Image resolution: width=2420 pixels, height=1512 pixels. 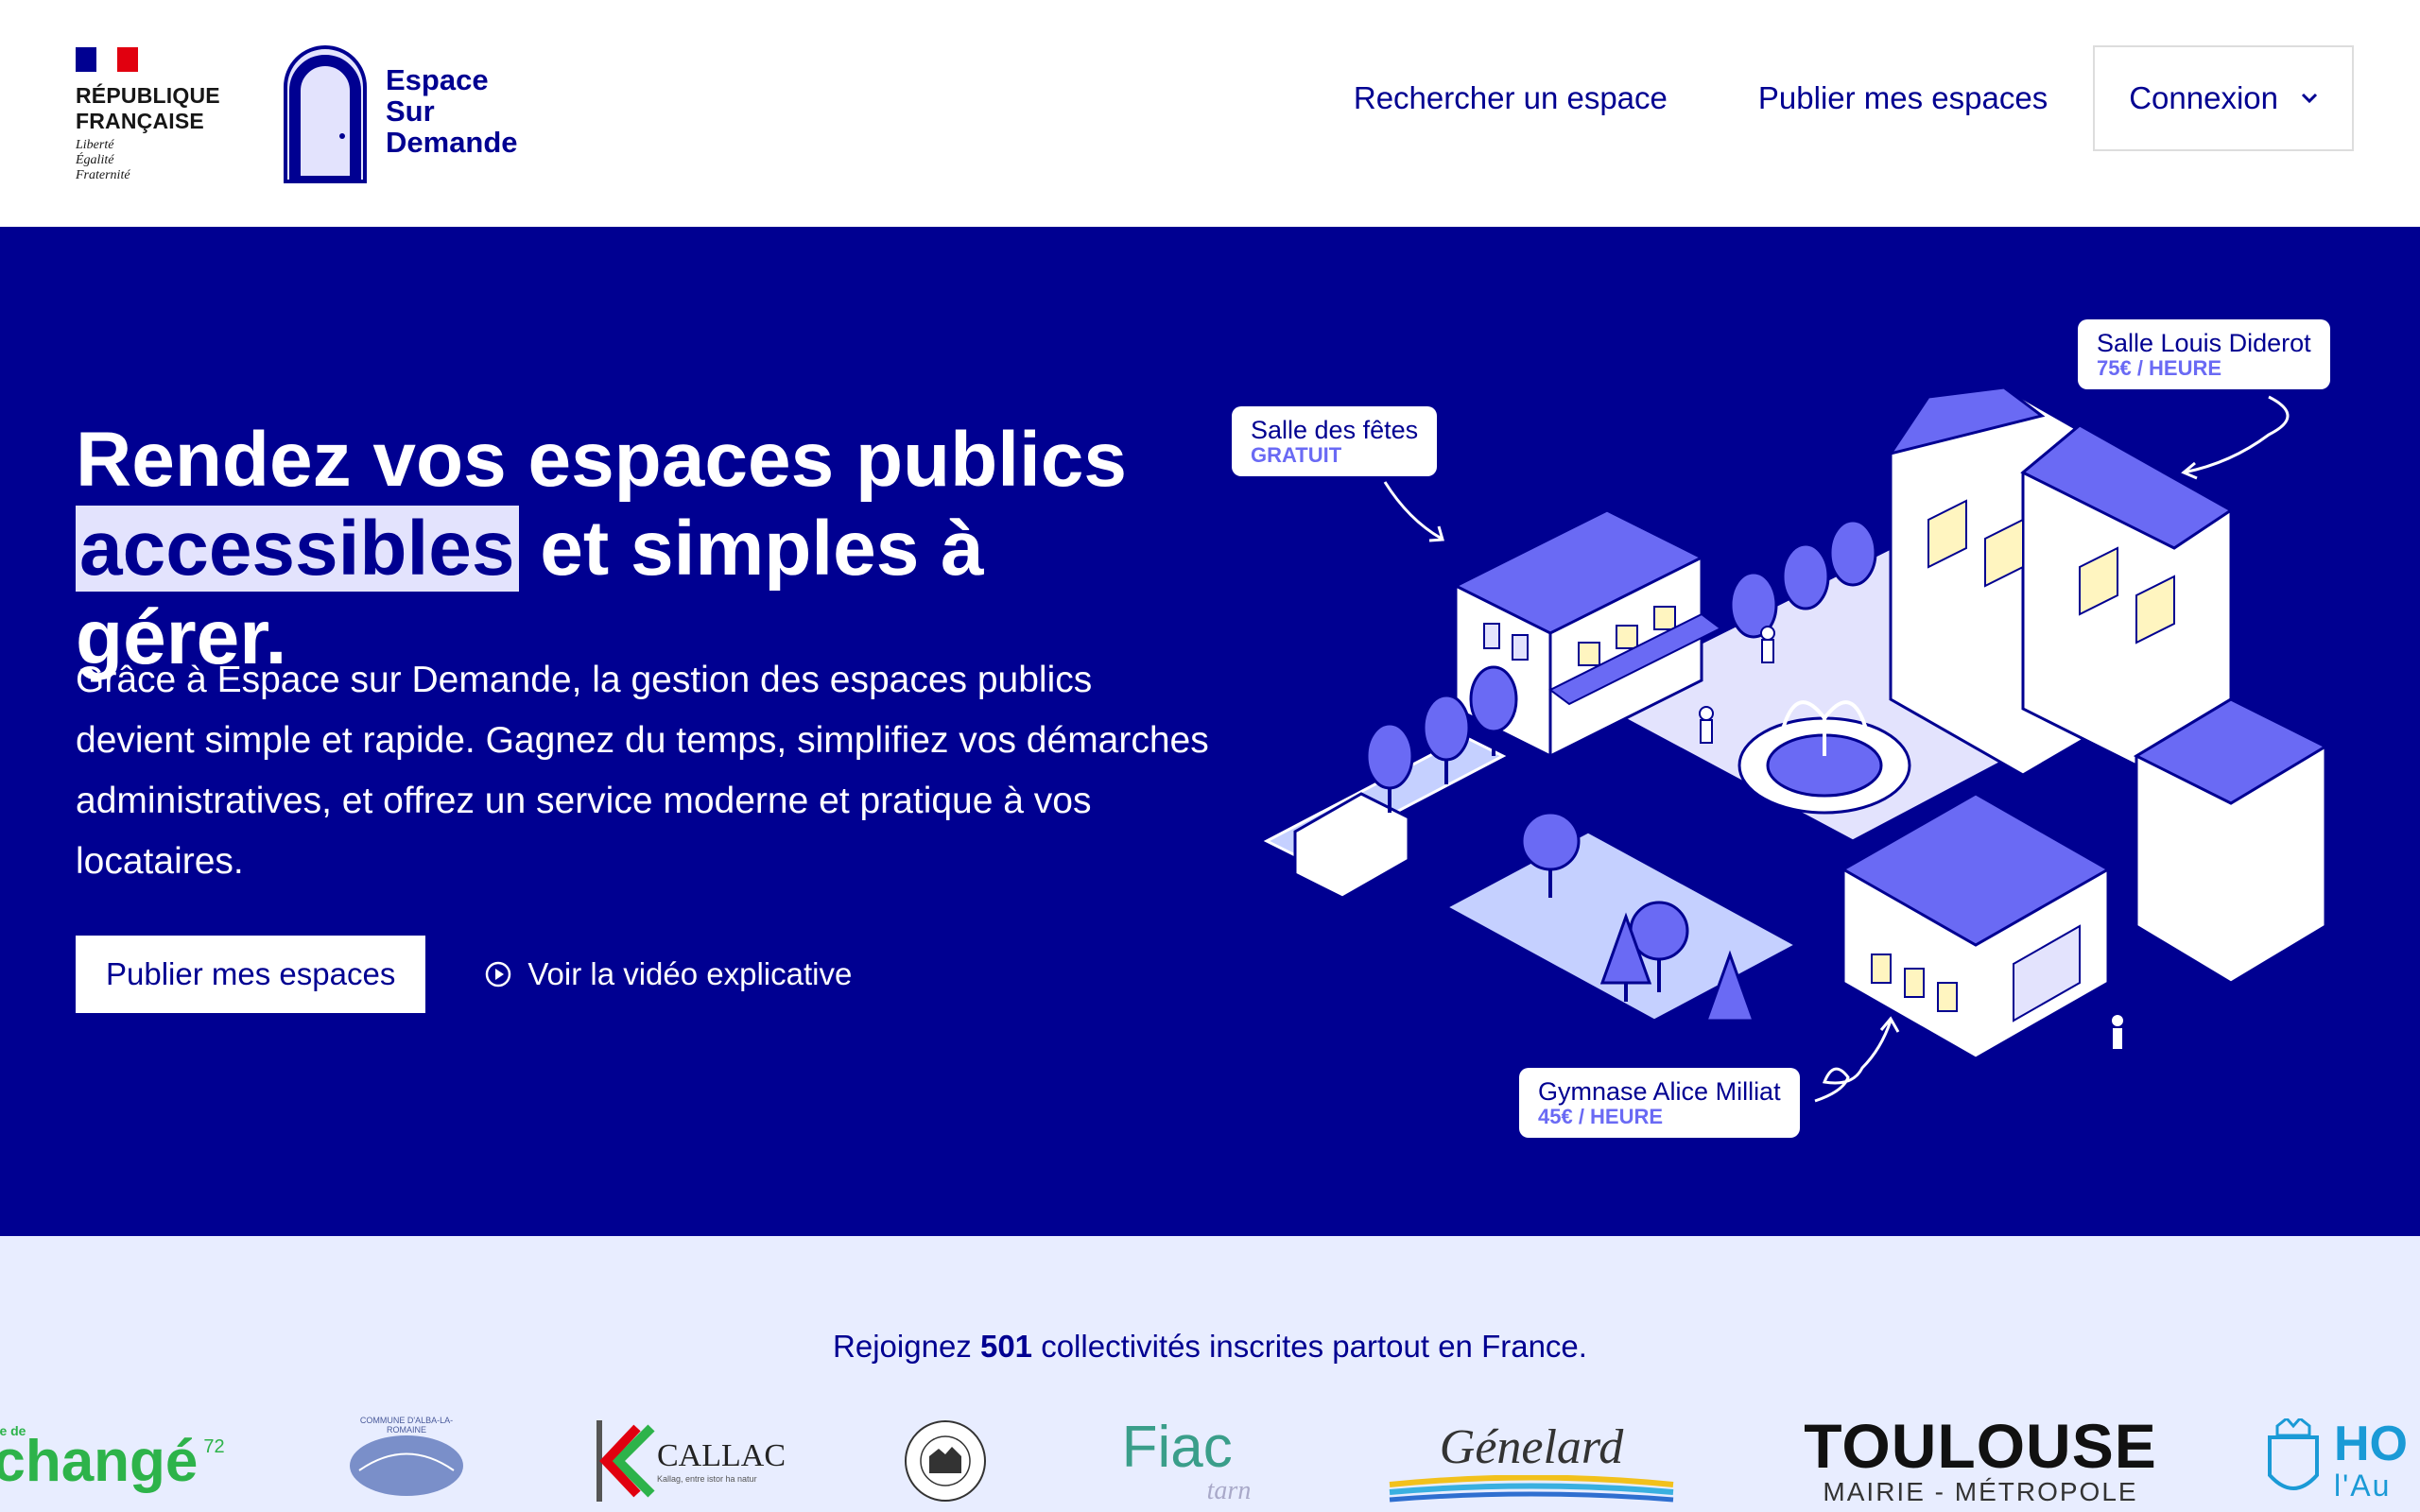 I want to click on chamelet-seal-icon, so click(x=945, y=1461).